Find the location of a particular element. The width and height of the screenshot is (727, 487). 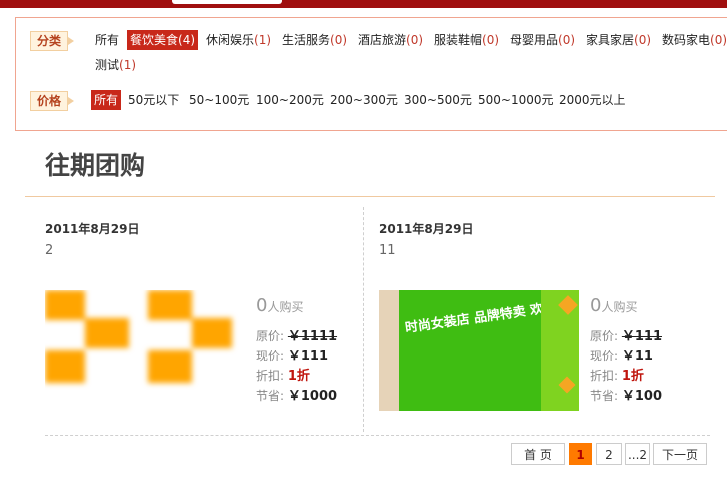

price-filter-label: 价格 is located at coordinates (52, 101).